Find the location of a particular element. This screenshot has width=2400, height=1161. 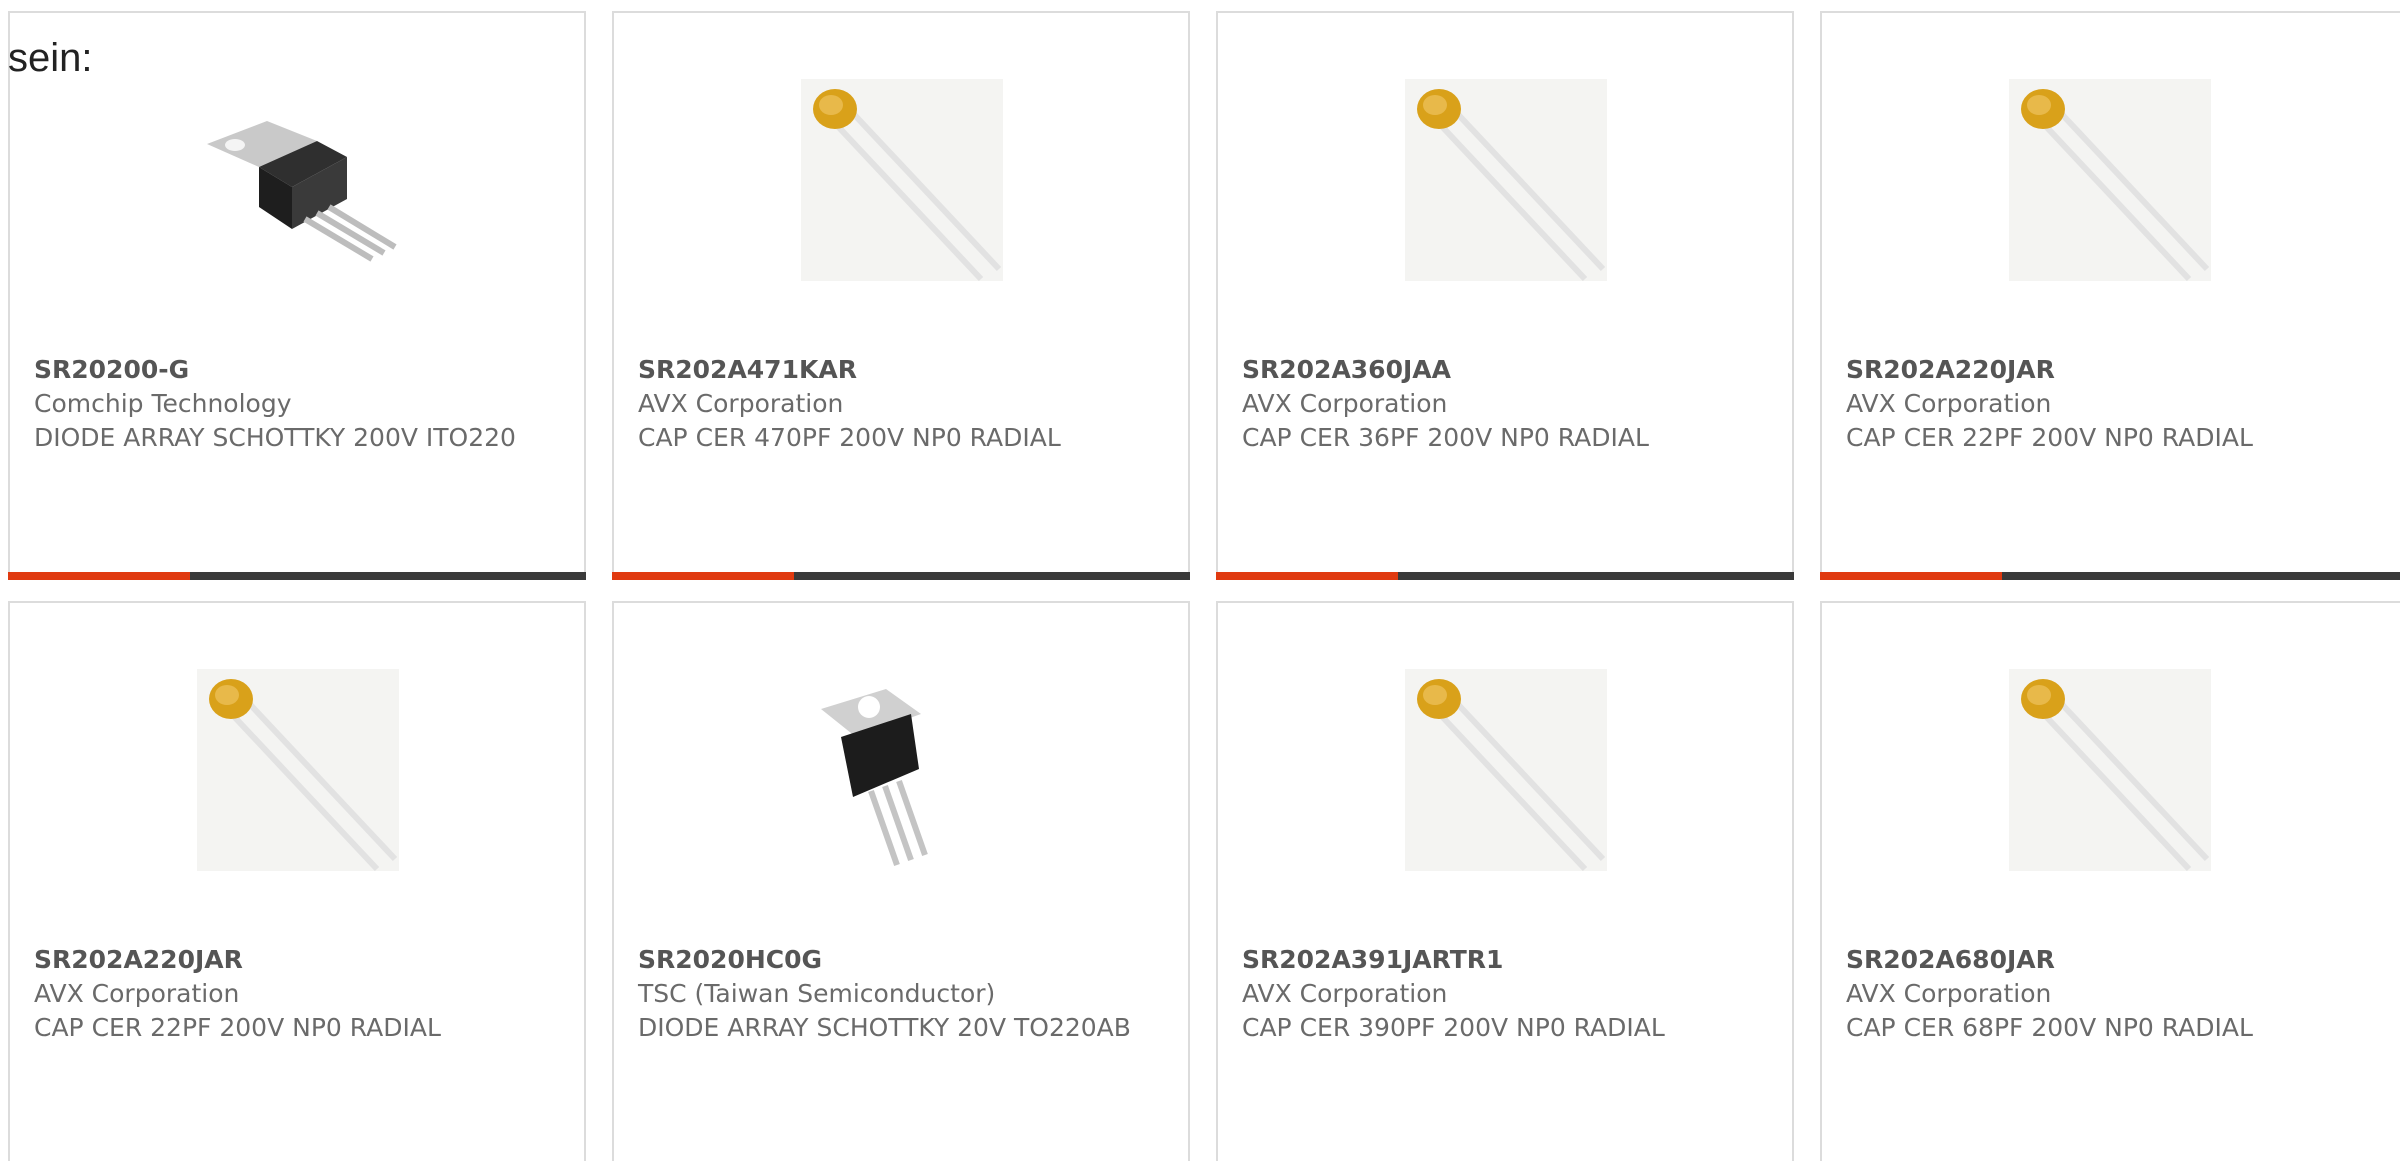

description: DIODE ARRAY SCHOTTKY 20V TO220AB is located at coordinates (884, 1027).